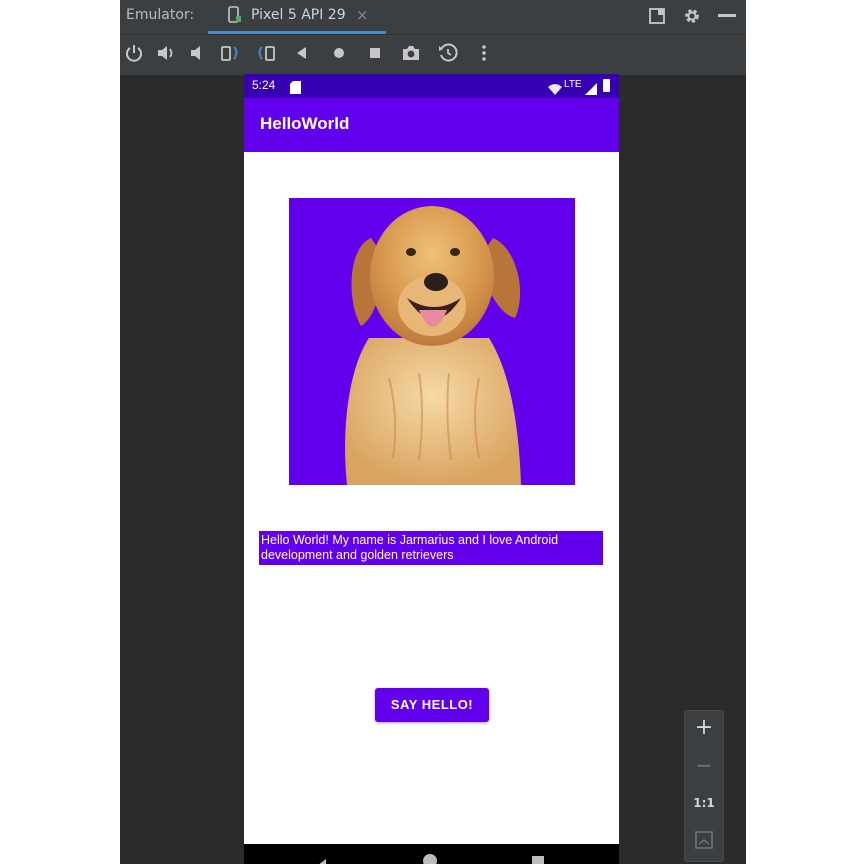 The height and width of the screenshot is (864, 864). What do you see at coordinates (432, 705) in the screenshot?
I see `say-hello-button: SAY HELLO!` at bounding box center [432, 705].